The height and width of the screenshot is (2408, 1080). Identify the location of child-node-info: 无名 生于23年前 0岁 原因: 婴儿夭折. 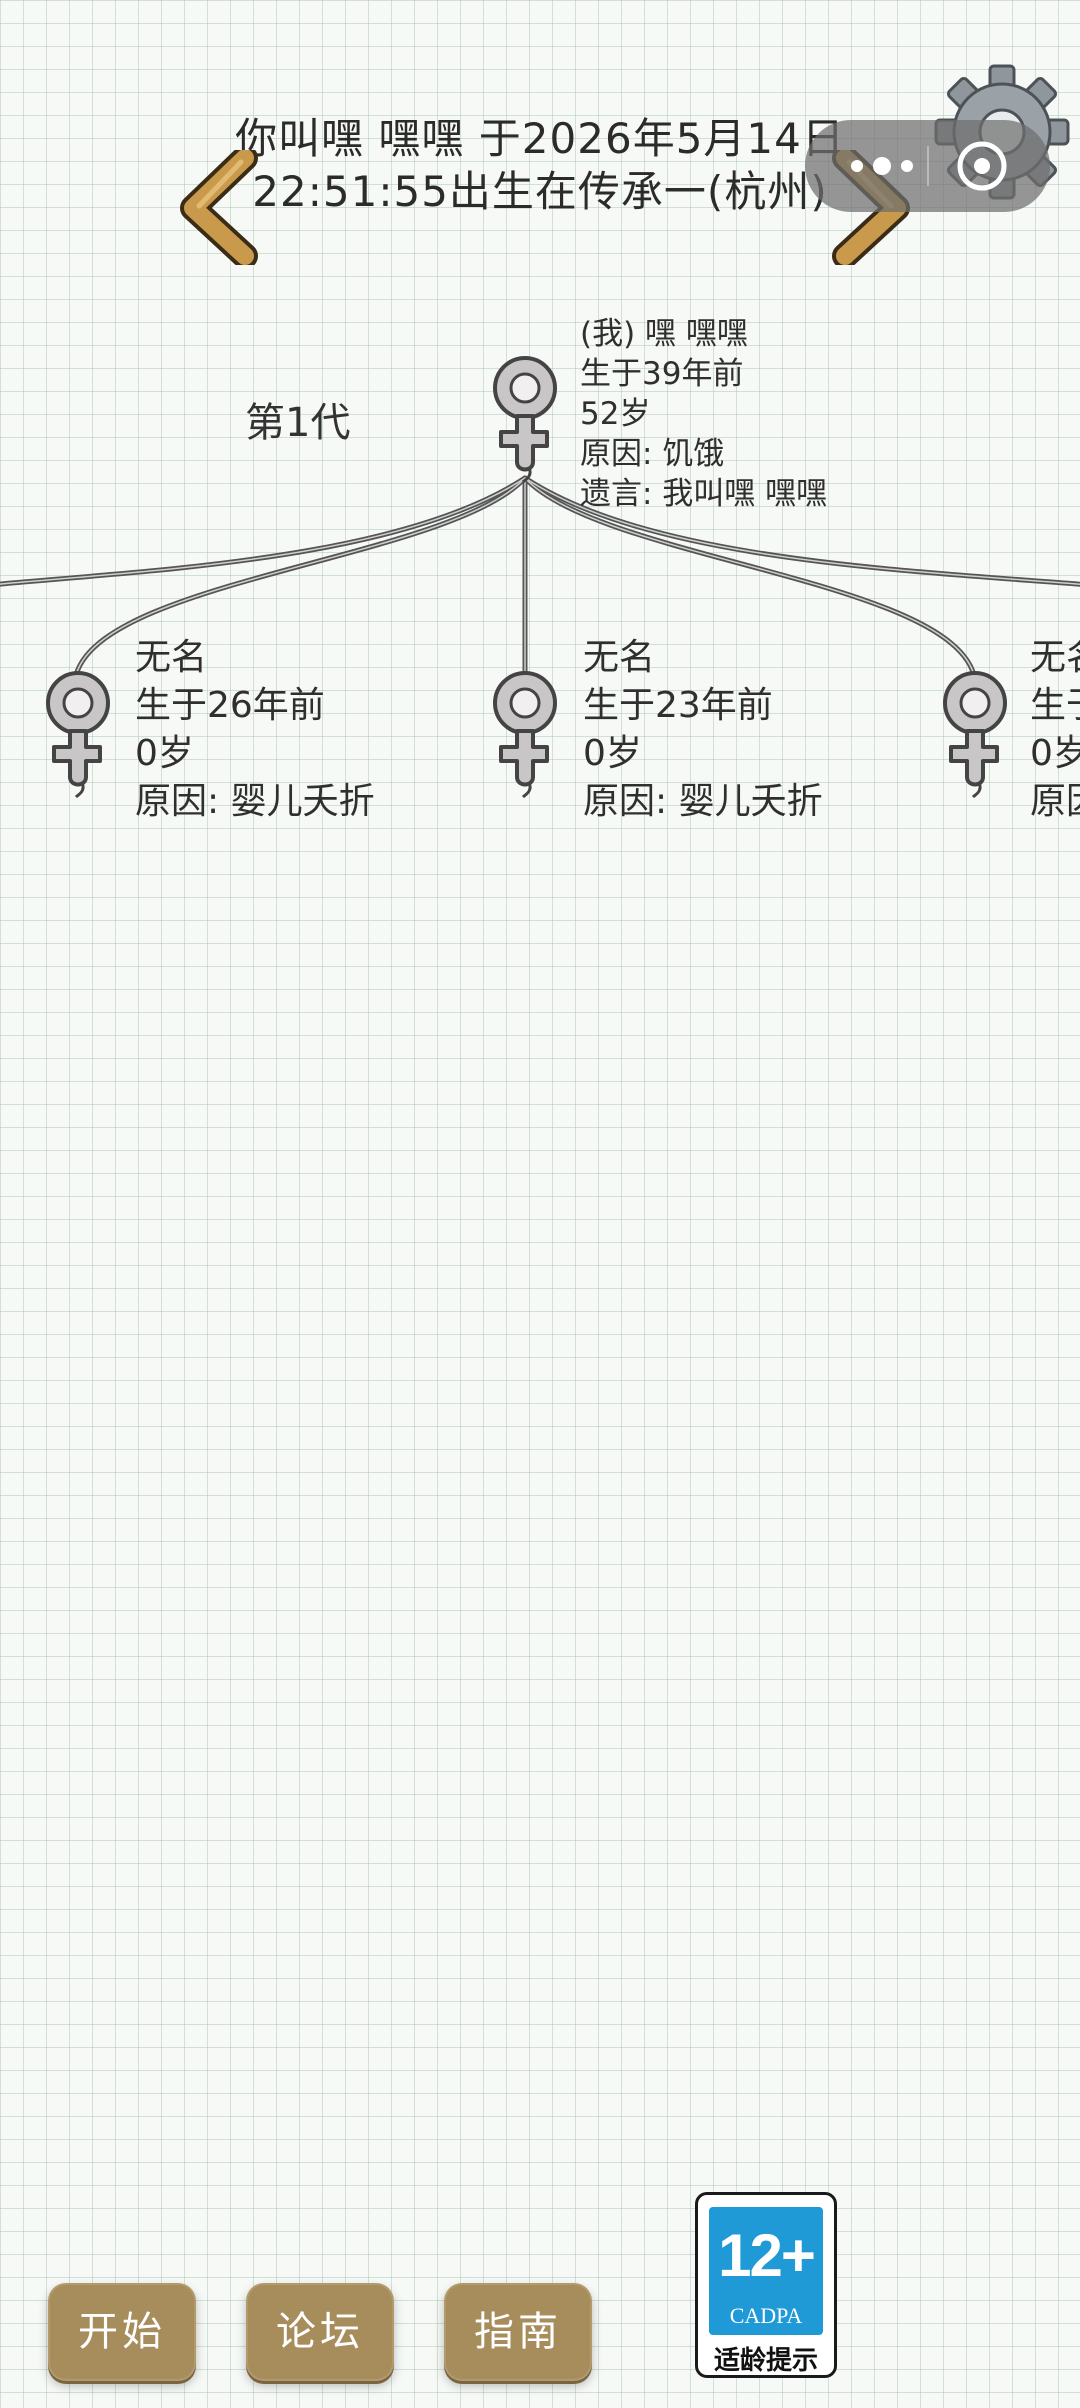
(703, 730).